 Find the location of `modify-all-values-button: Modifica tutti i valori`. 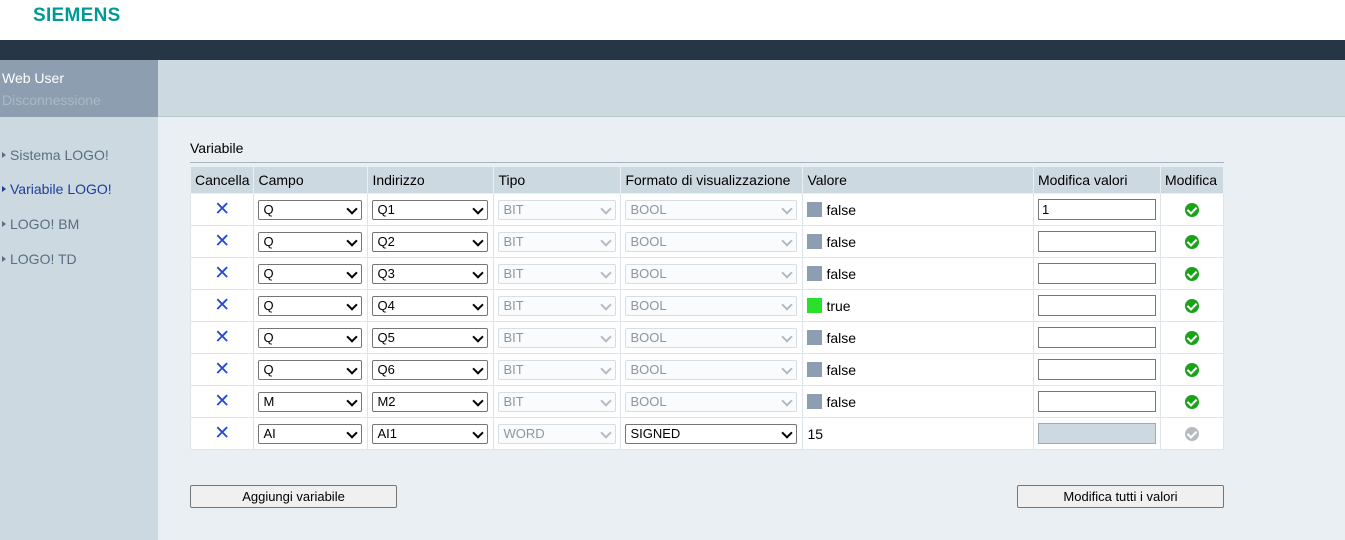

modify-all-values-button: Modifica tutti i valori is located at coordinates (1120, 496).